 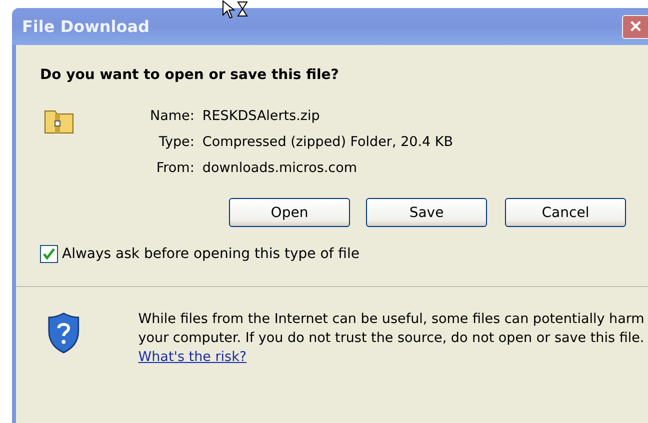 I want to click on warning-text: While files from the Internet can be useful, some files can potentially harm your computer. If you do not trust the source, do not open or save this file. What's the risk?, so click(x=392, y=338).